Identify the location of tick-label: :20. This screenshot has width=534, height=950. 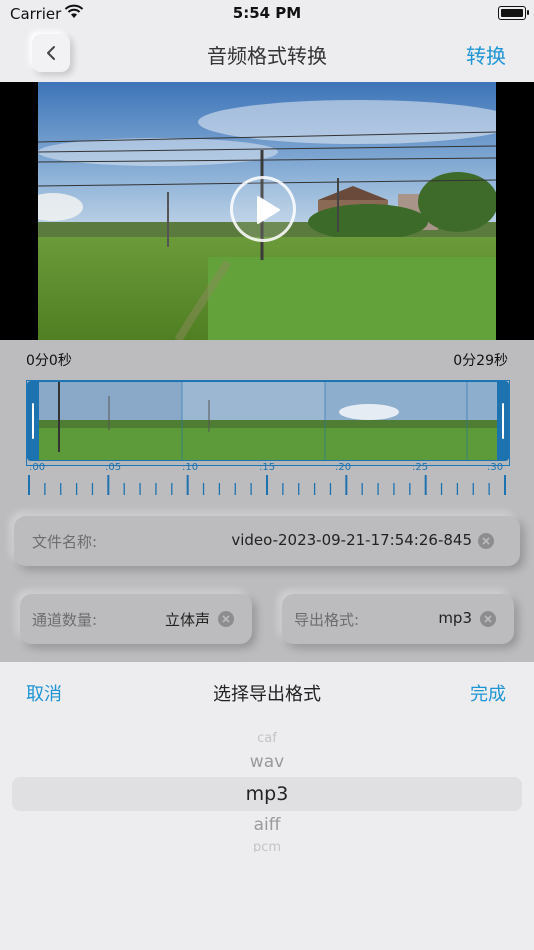
(343, 467).